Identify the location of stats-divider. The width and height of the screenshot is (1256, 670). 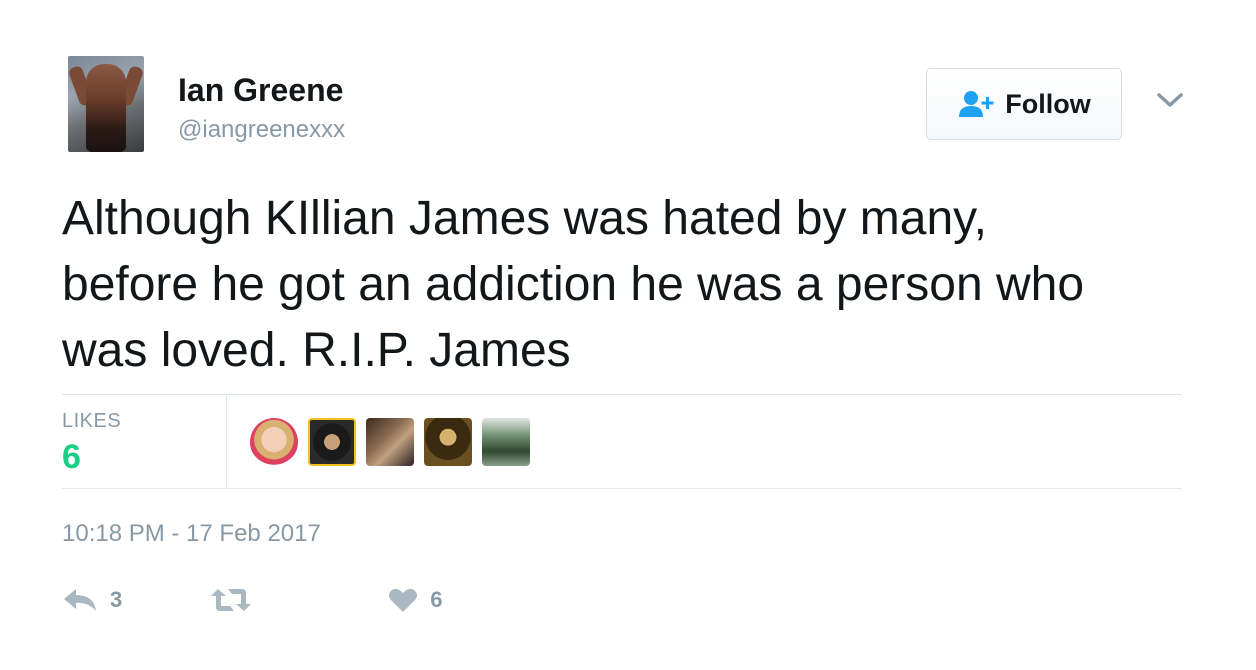
(226, 441).